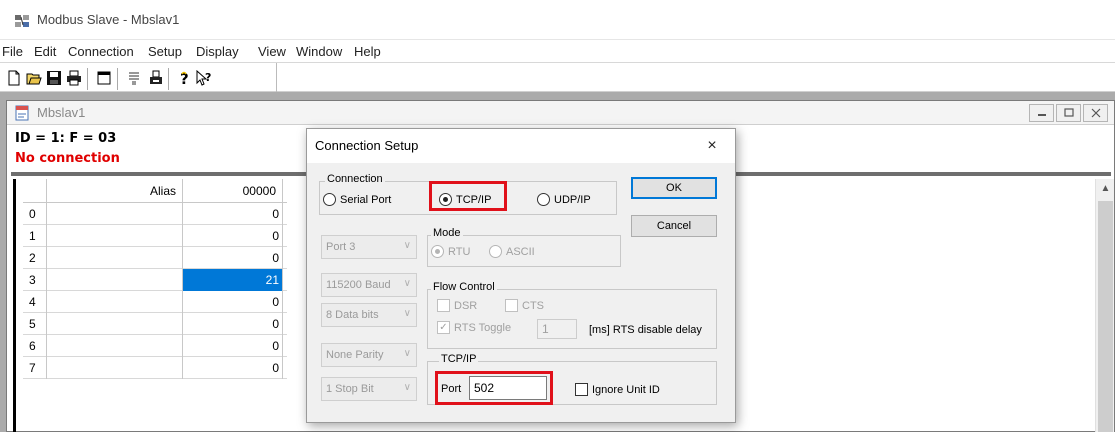 This screenshot has height=432, width=1115. I want to click on vertical-scrollbar: ▲, so click(1104, 305).